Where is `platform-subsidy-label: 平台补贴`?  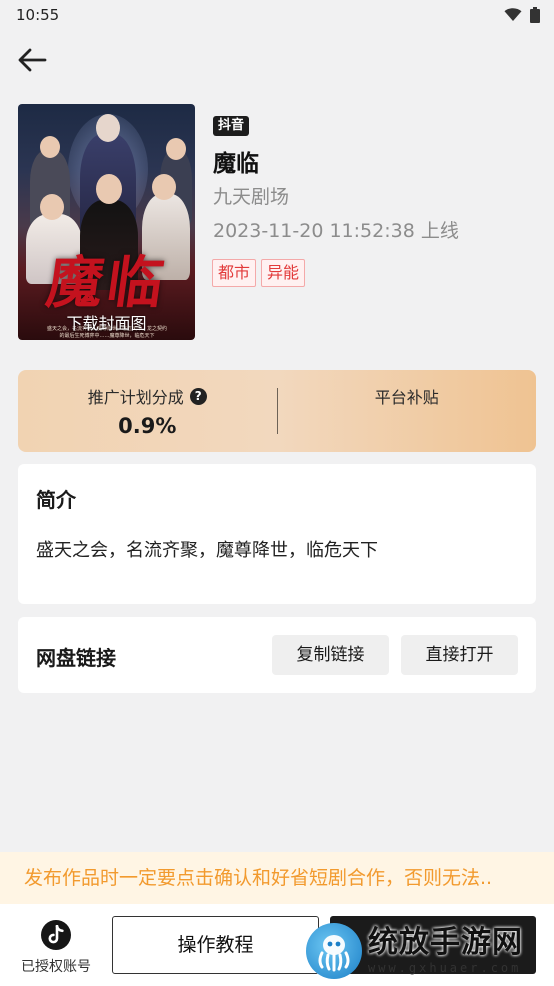
platform-subsidy-label: 平台补贴 is located at coordinates (406, 397).